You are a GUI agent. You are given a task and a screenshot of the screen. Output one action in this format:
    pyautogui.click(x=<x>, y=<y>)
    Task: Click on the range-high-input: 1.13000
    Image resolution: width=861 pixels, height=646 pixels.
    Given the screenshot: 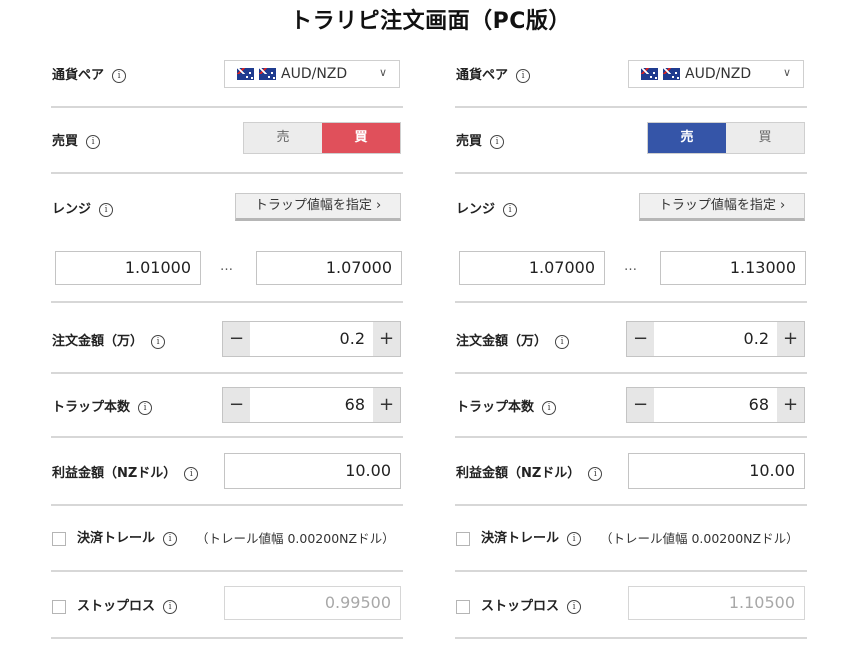 What is the action you would take?
    pyautogui.click(x=733, y=268)
    